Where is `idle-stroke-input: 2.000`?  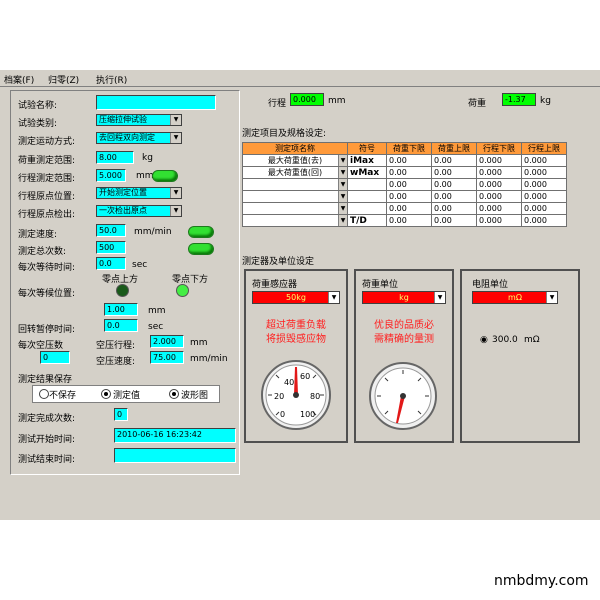
idle-stroke-input: 2.000 is located at coordinates (167, 341).